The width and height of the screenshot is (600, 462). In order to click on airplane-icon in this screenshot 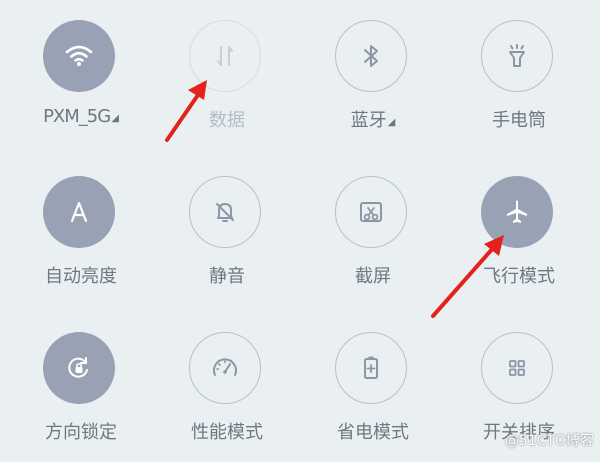, I will do `click(517, 211)`.